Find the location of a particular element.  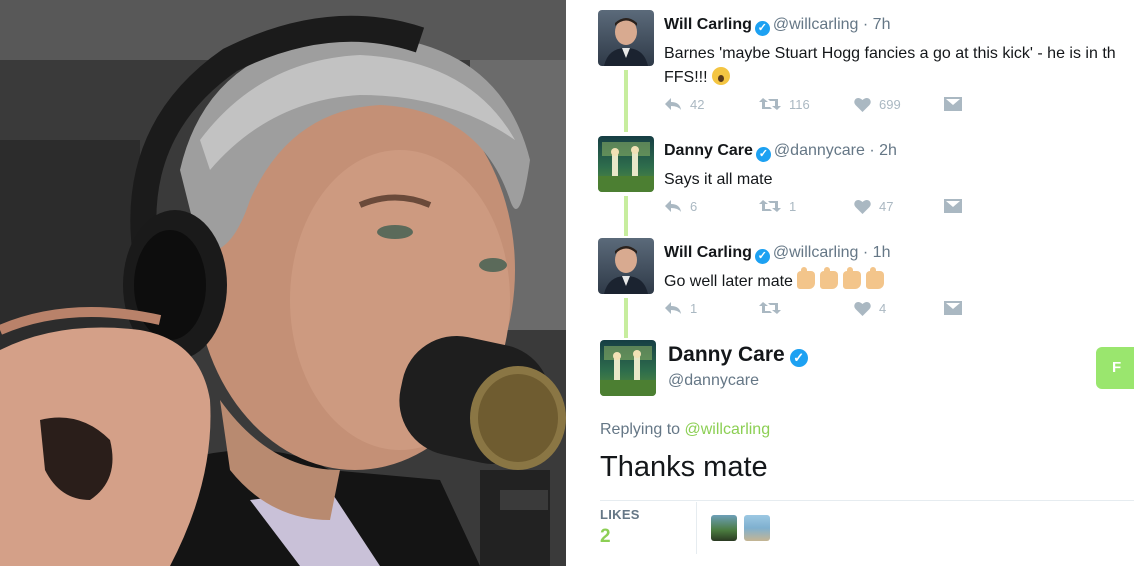

reply-button: 42 is located at coordinates (684, 104).